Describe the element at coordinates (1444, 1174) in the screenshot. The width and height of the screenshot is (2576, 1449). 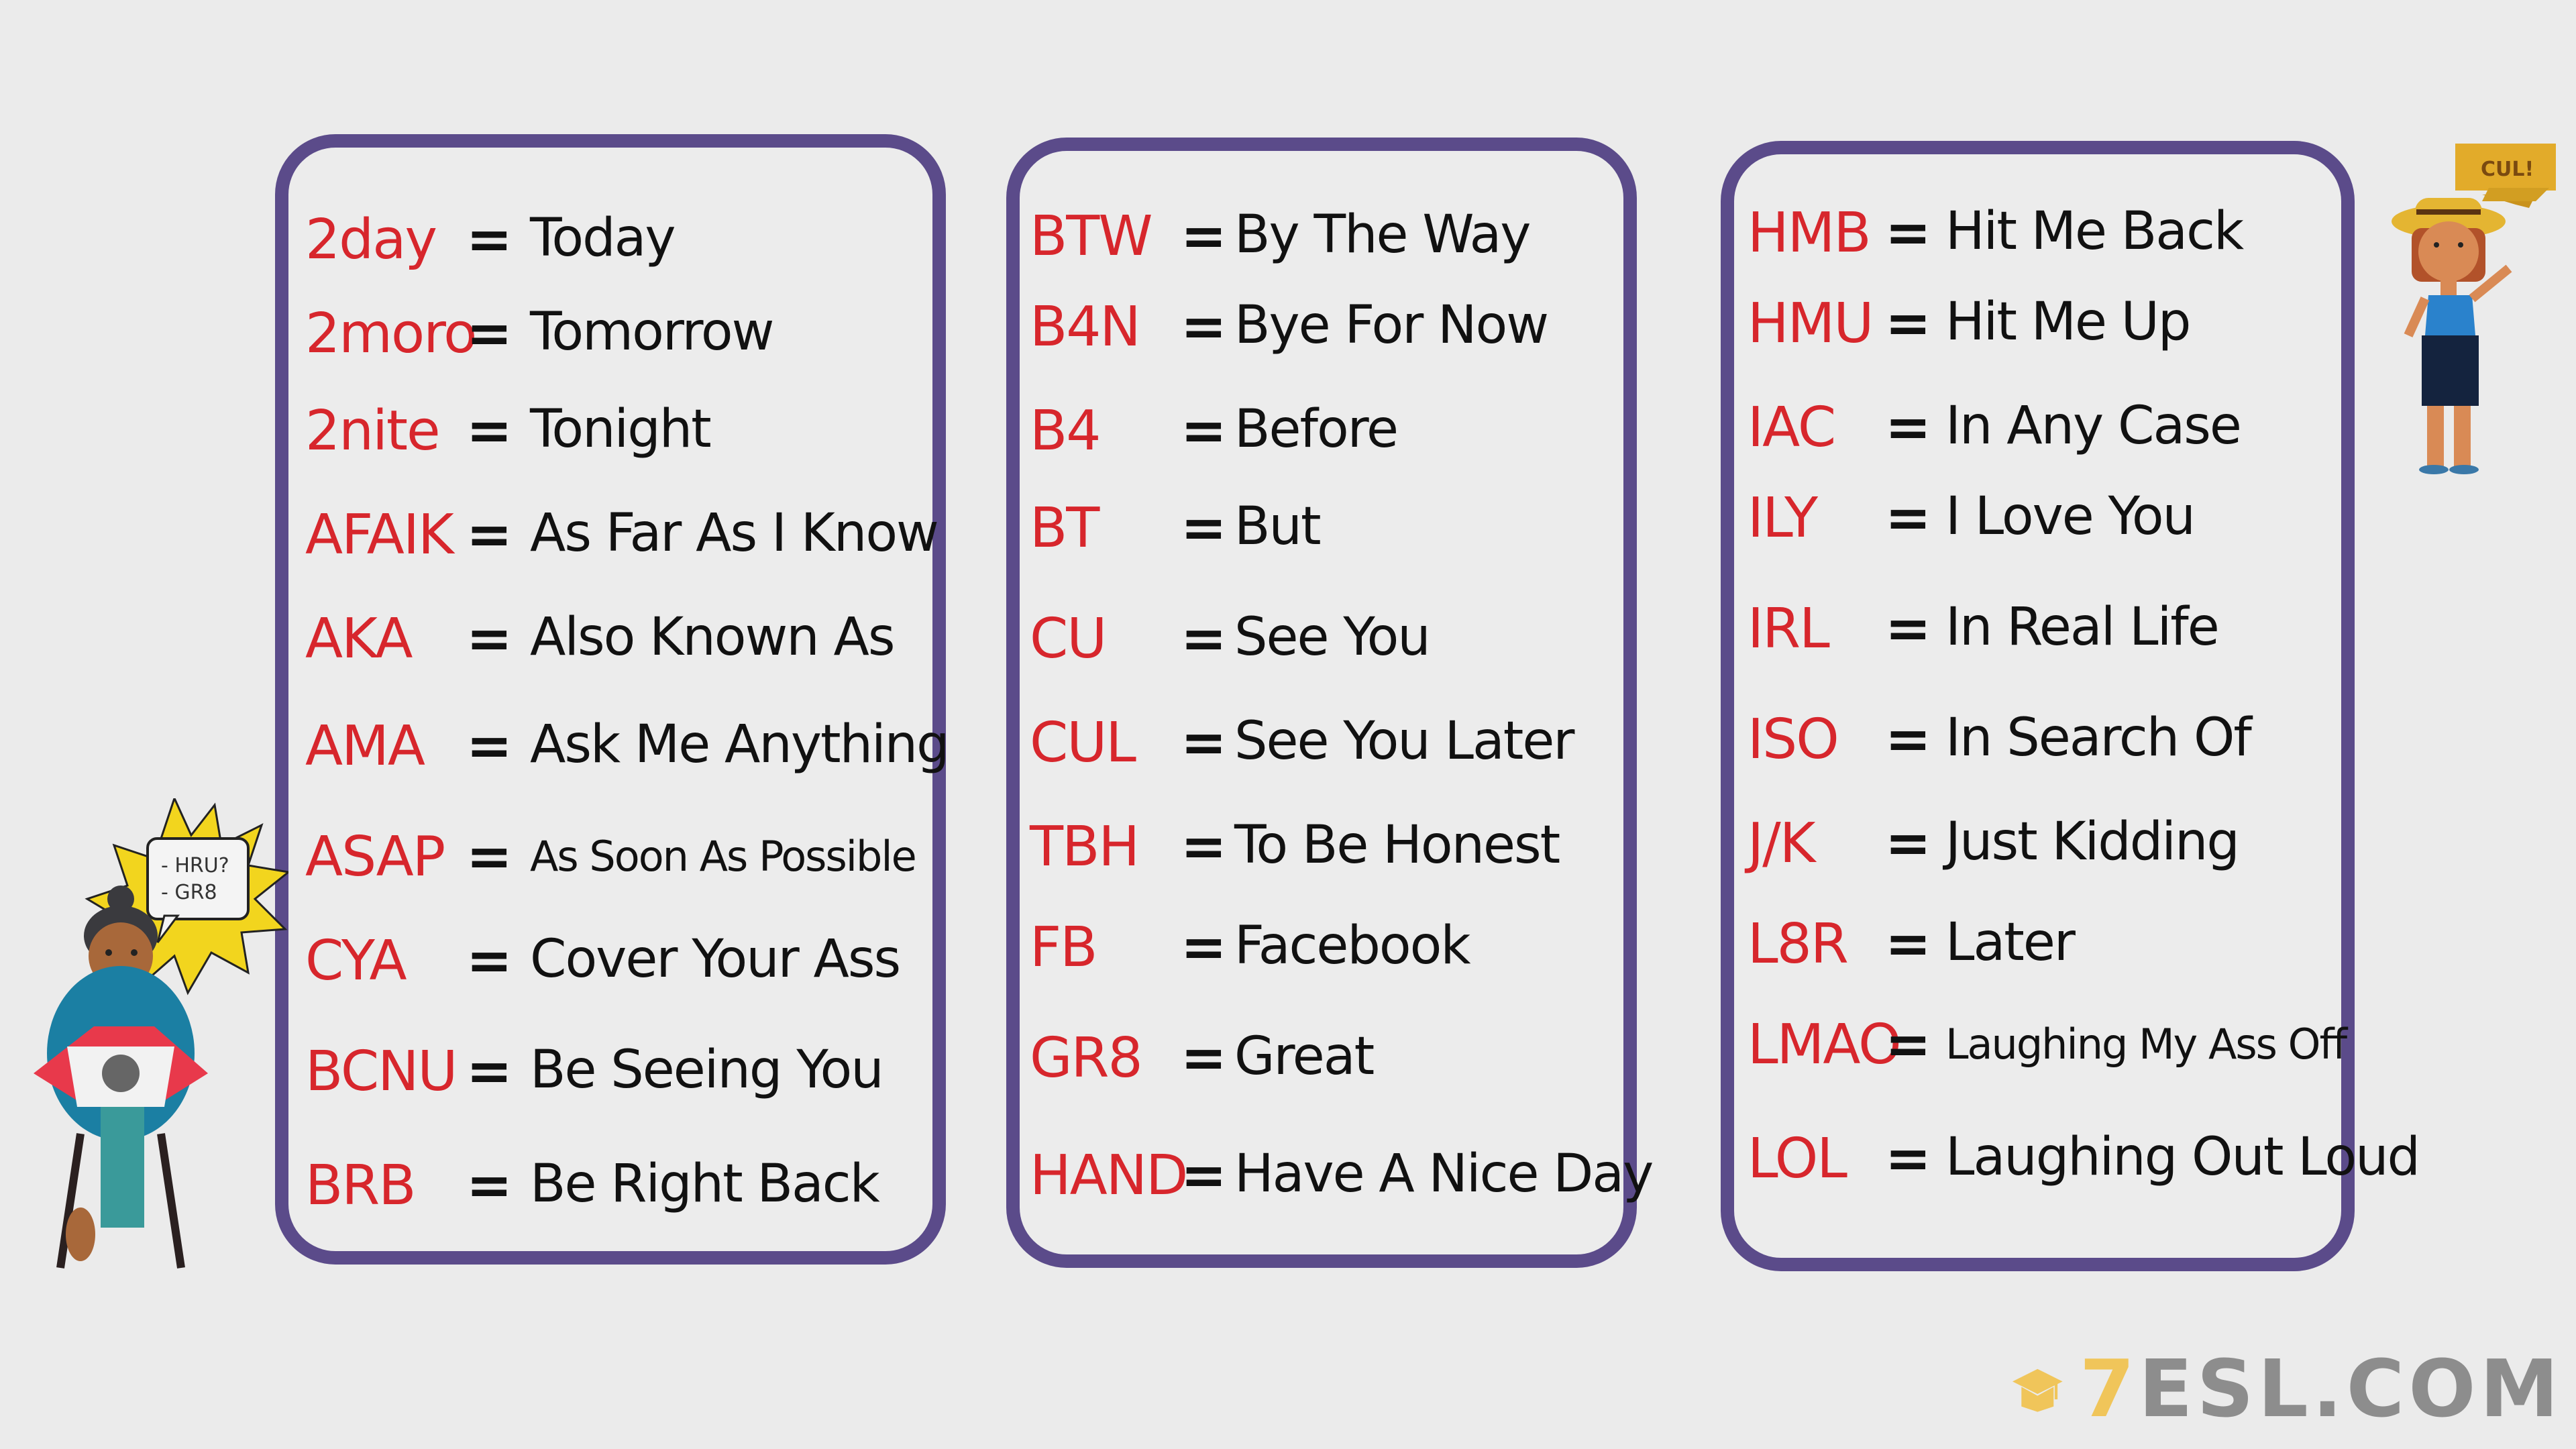
I see `meaning: Have A Nice Day` at that location.